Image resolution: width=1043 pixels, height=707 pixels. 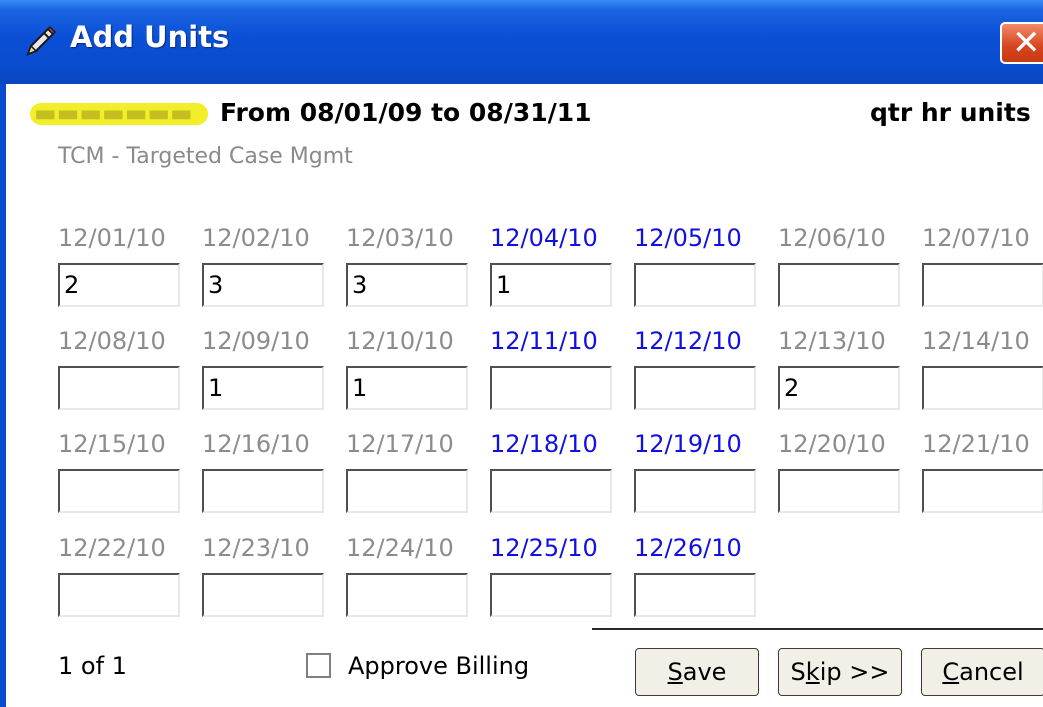 I want to click on close-button: ✕, so click(x=1021, y=43).